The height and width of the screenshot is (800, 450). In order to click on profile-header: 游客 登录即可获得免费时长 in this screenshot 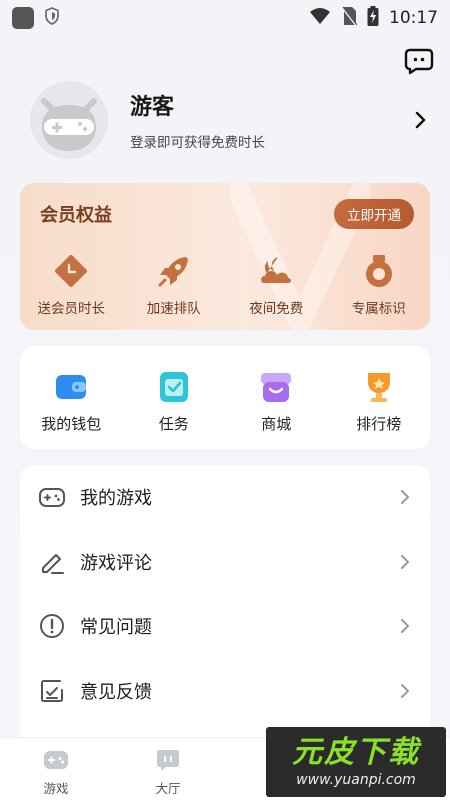, I will do `click(230, 120)`.